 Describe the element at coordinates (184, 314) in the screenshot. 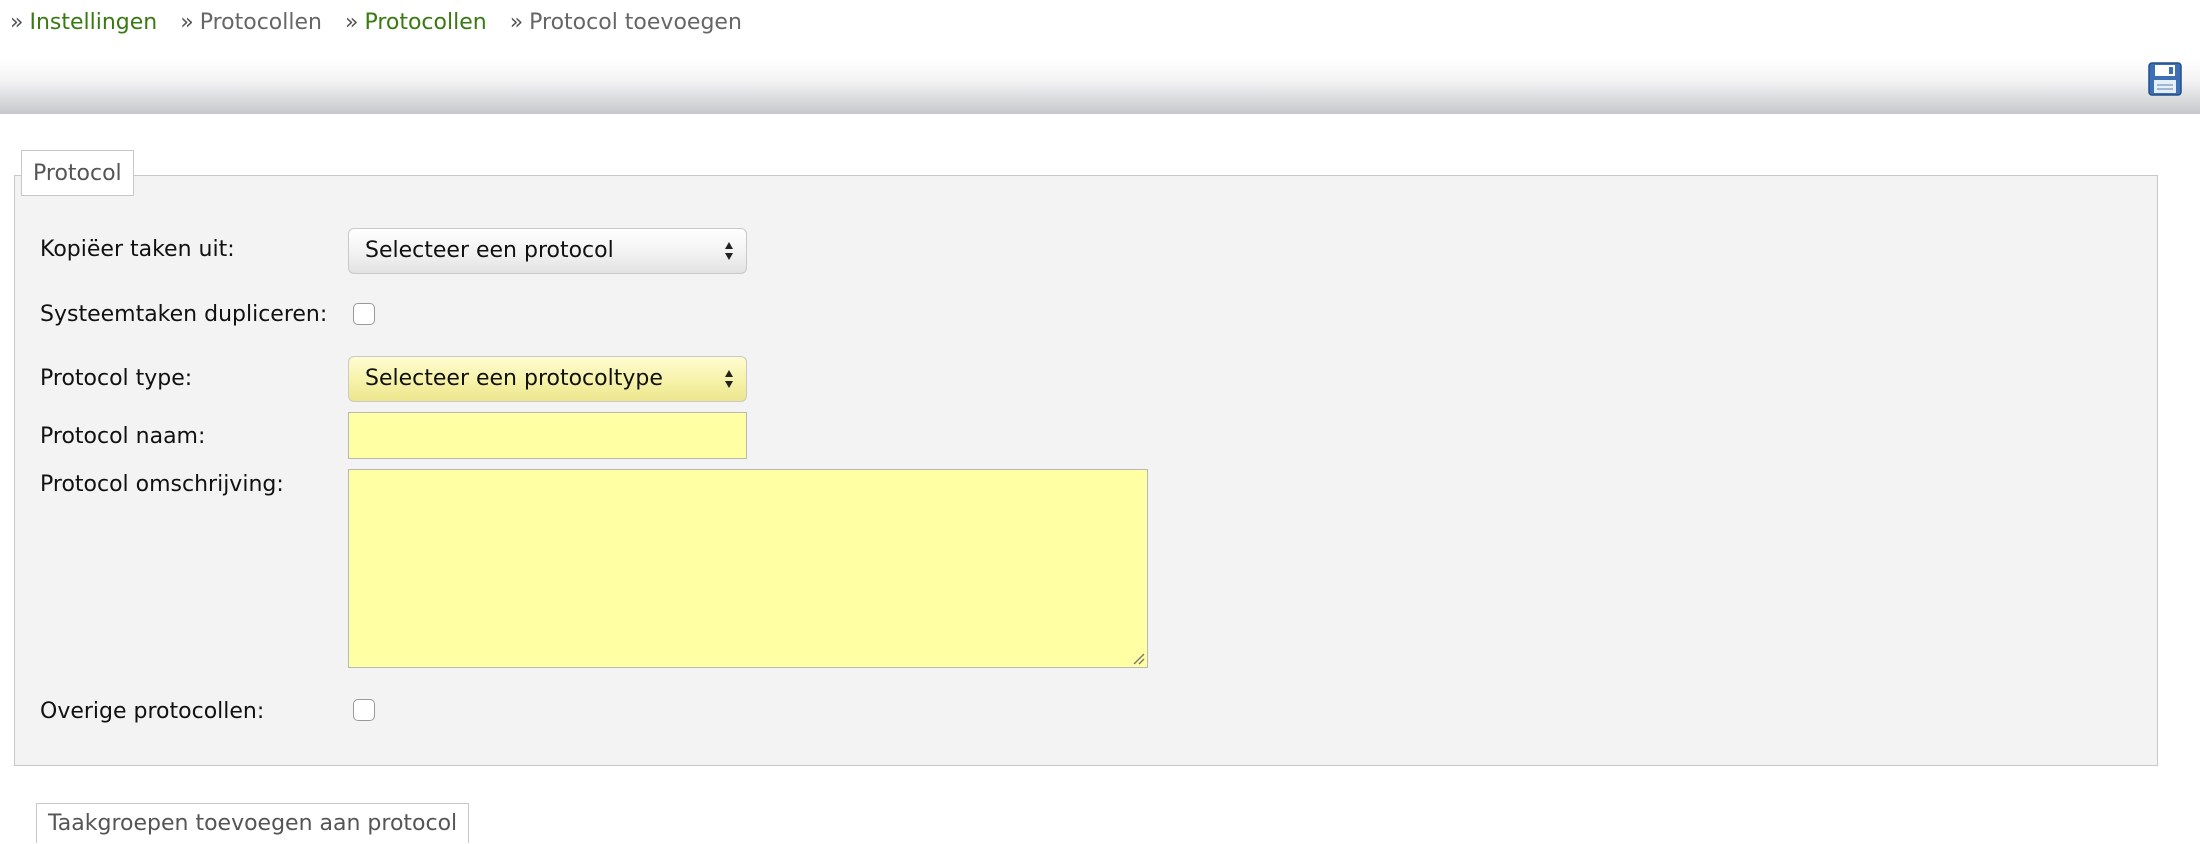

I see `duplicate-system-tasks-label: Systeemtaken dupliceren:` at that location.